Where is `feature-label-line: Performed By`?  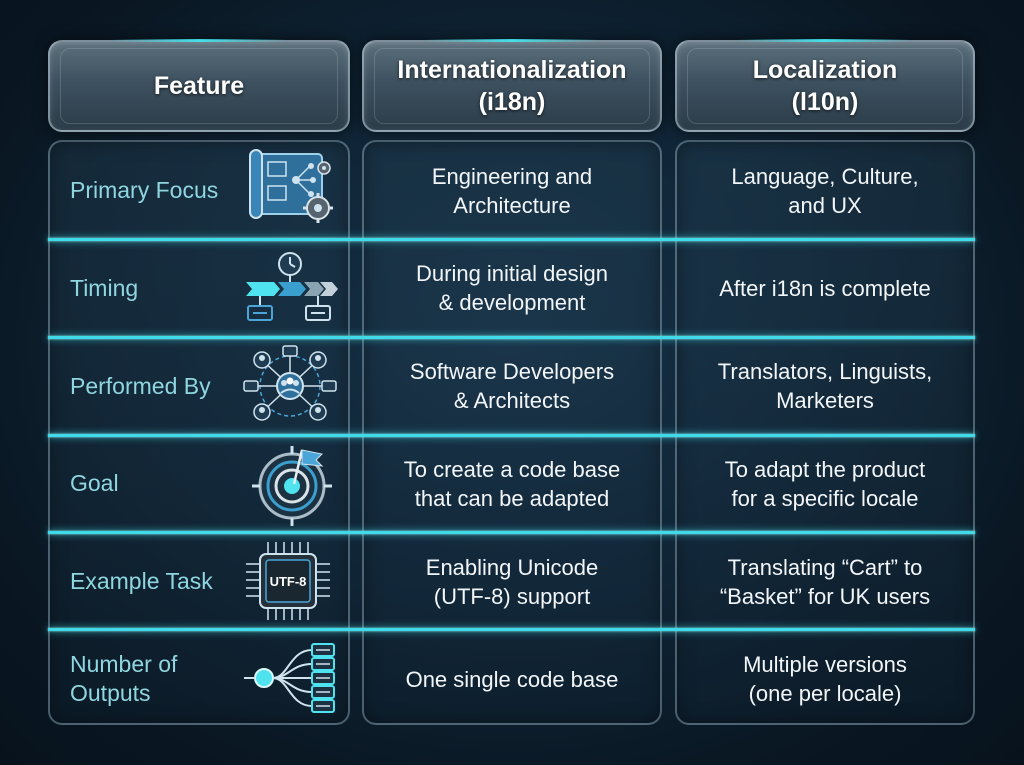 feature-label-line: Performed By is located at coordinates (140, 386).